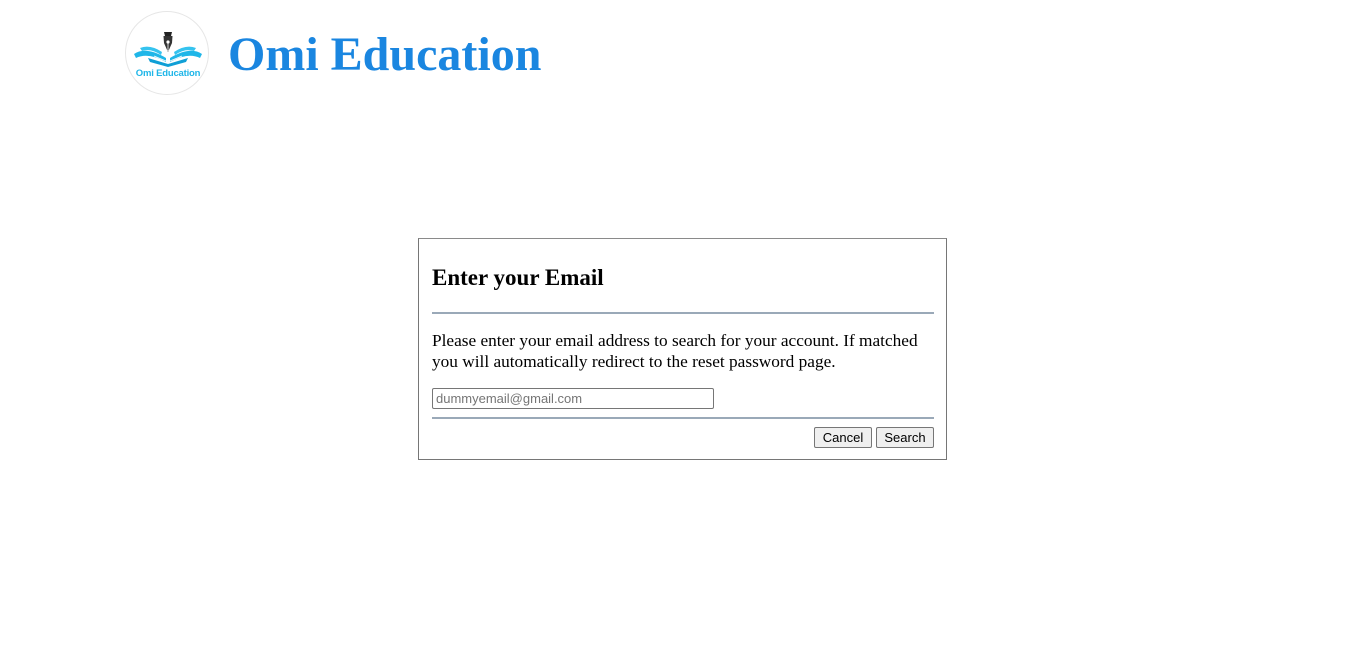 The height and width of the screenshot is (649, 1366). Describe the element at coordinates (168, 73) in the screenshot. I see `logo-text: Omi Education` at that location.